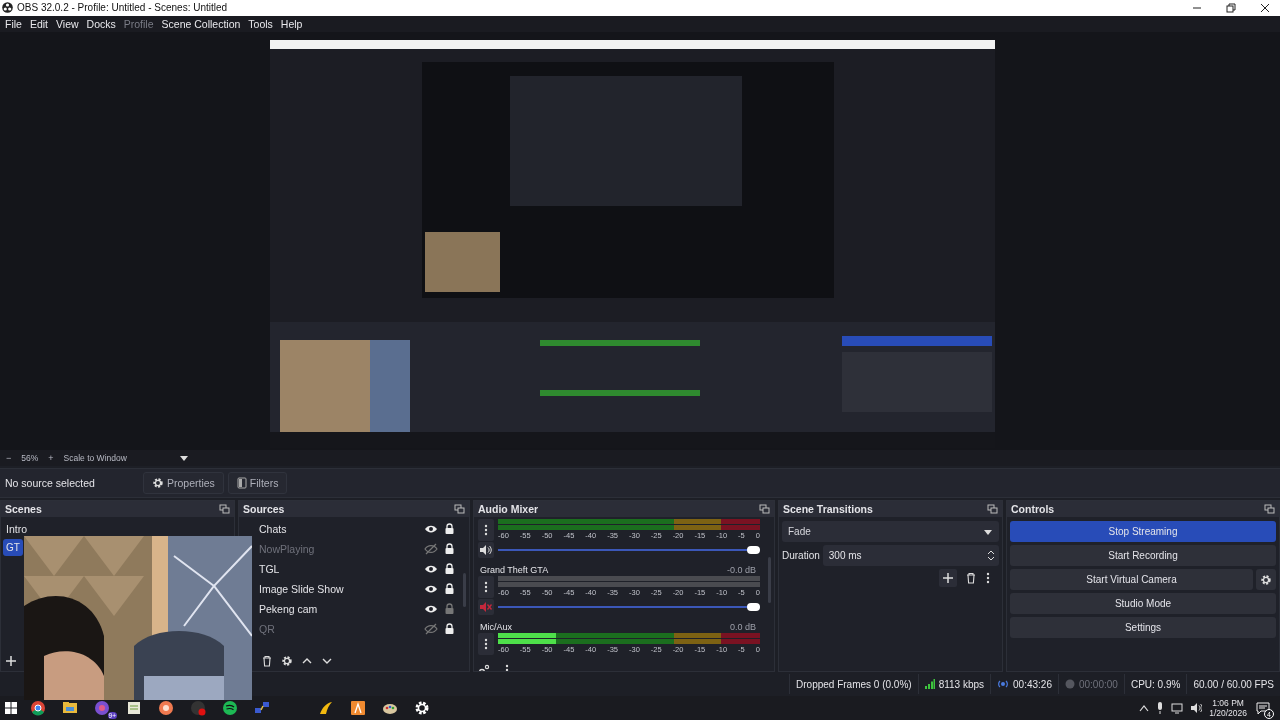 The image size is (1280, 720). What do you see at coordinates (1155, 684) in the screenshot?
I see `cpu-usage: CPU: 0.9%` at bounding box center [1155, 684].